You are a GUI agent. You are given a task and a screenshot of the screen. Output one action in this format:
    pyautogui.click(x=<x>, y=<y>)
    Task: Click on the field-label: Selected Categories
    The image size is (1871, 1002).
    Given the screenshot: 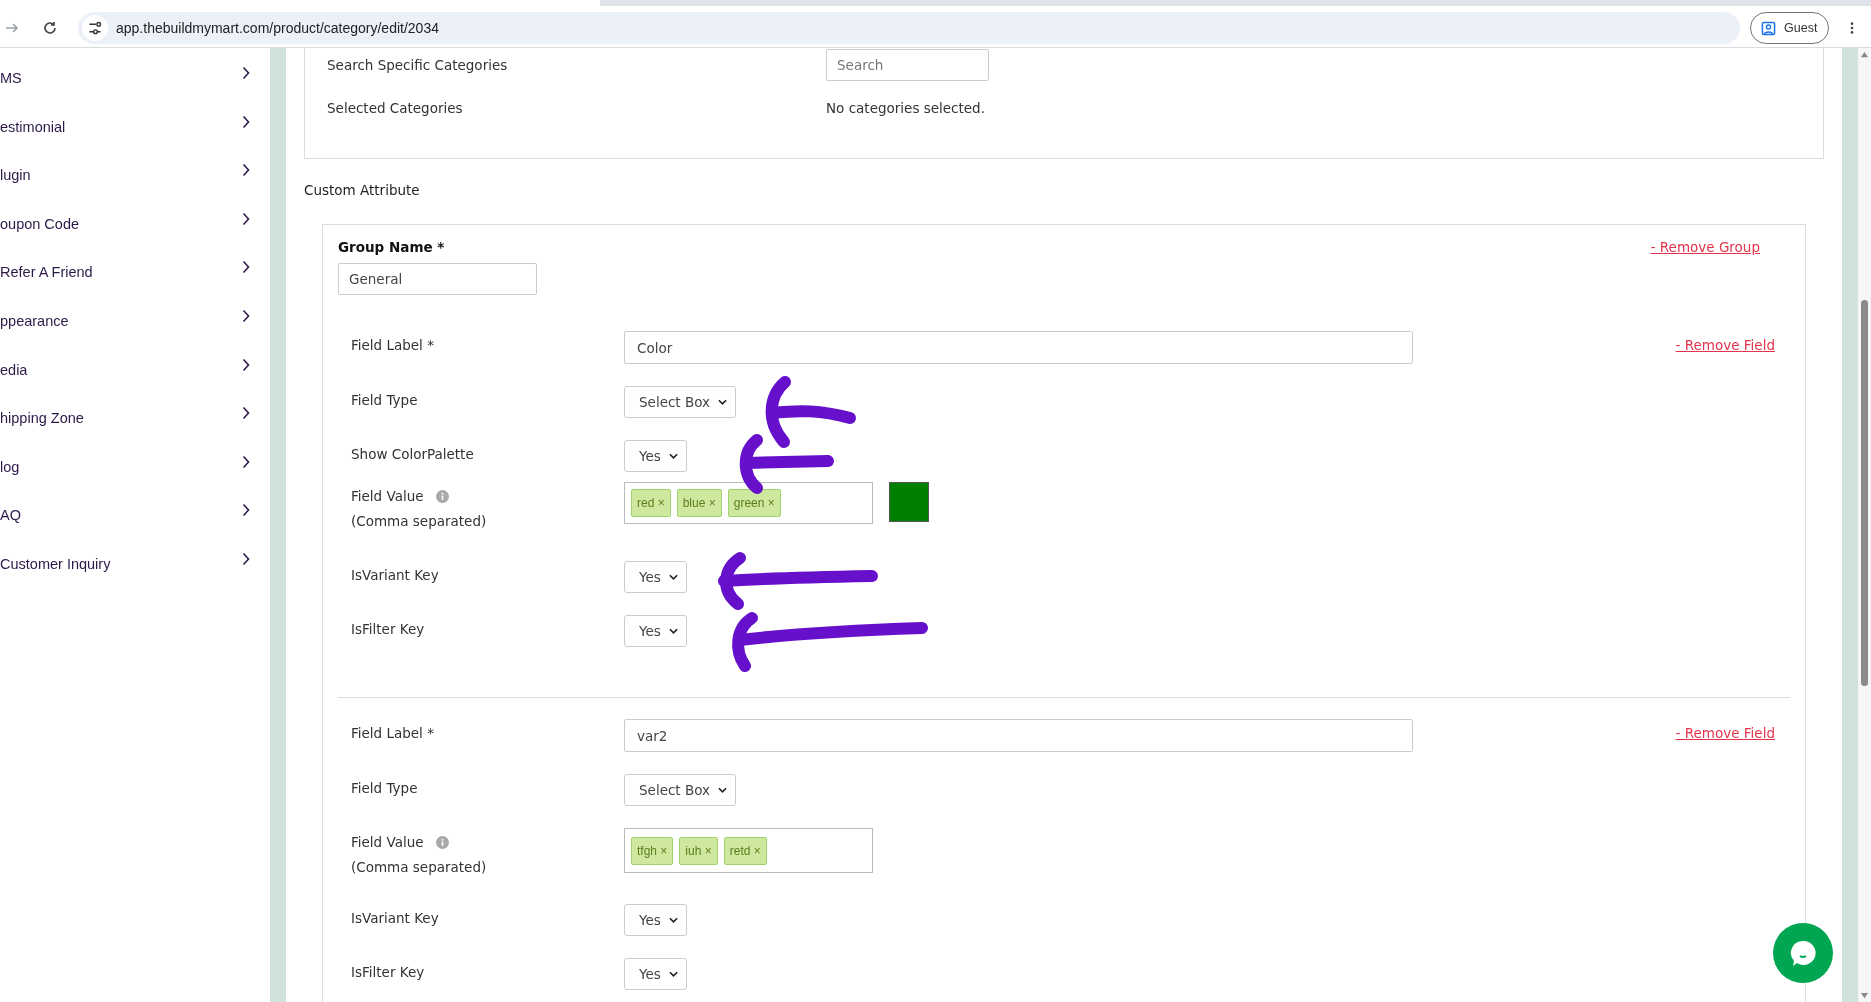 What is the action you would take?
    pyautogui.click(x=395, y=108)
    